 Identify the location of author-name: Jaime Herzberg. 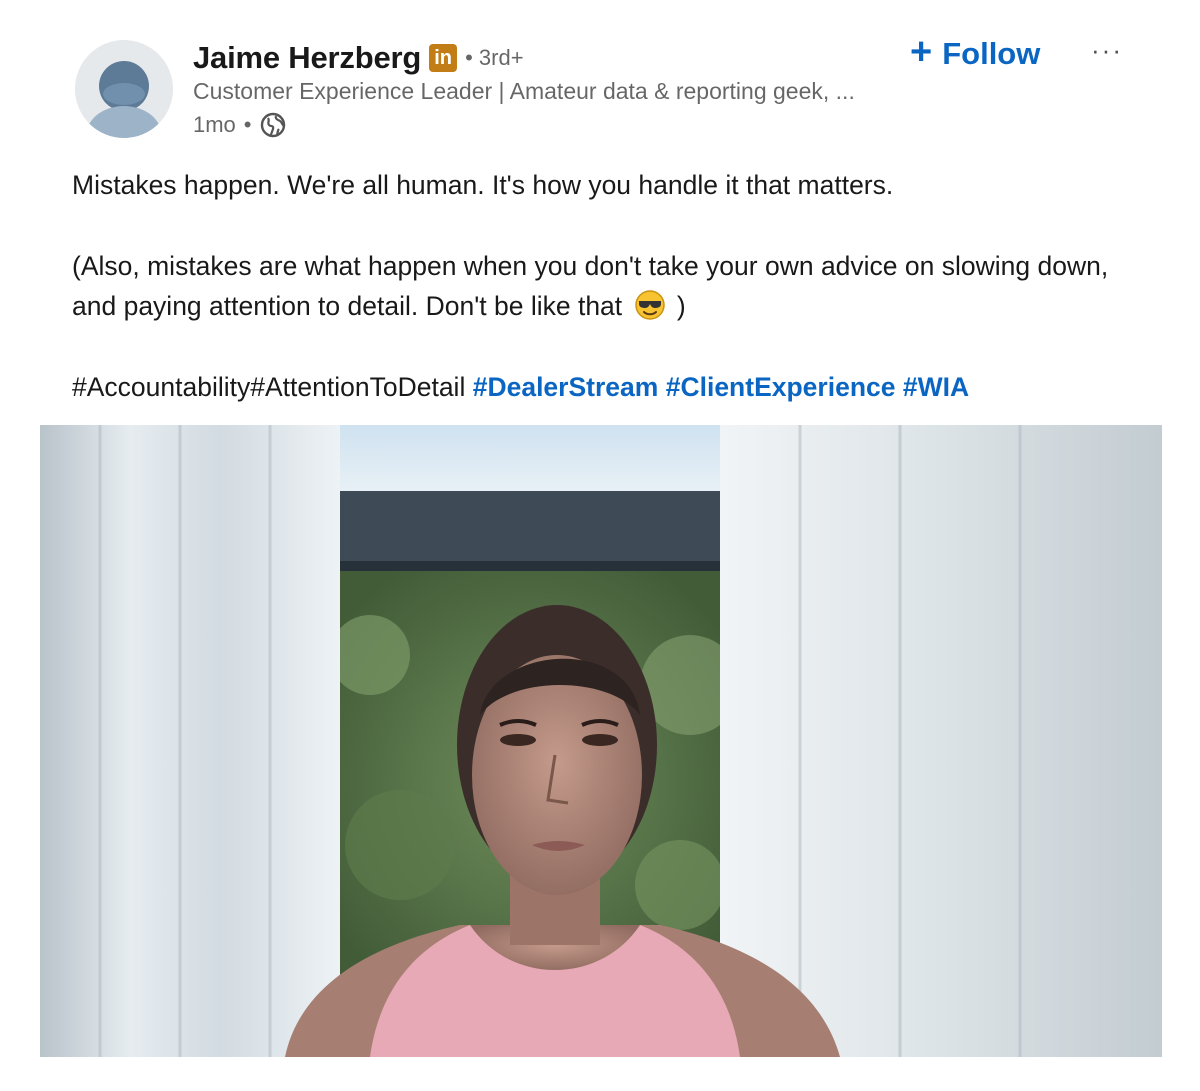
(307, 58).